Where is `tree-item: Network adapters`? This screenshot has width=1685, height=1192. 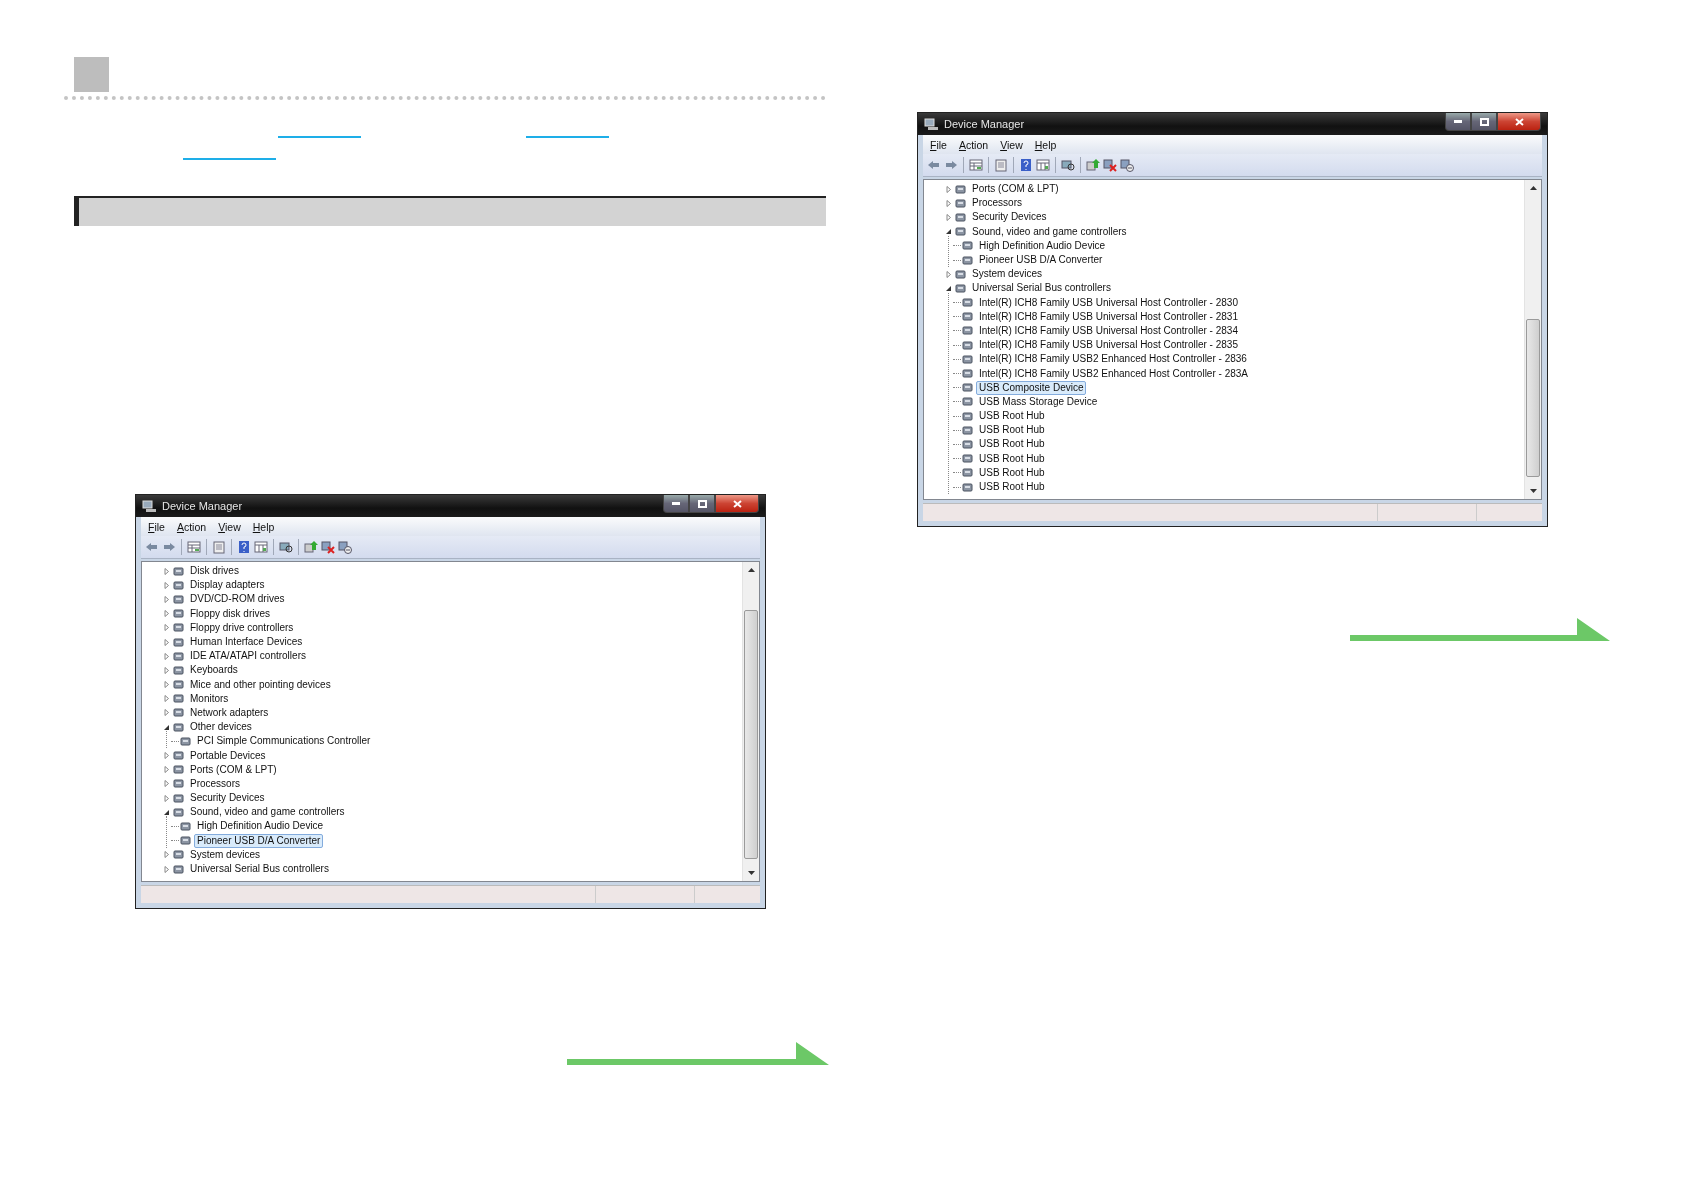 tree-item: Network adapters is located at coordinates (229, 712).